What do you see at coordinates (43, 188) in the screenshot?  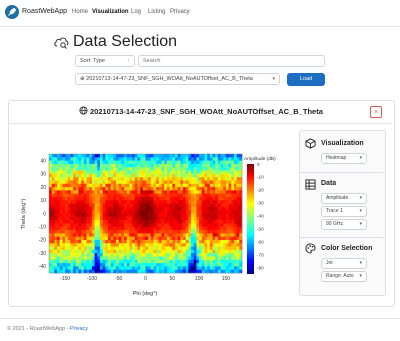 I see `y-tick-label: 20` at bounding box center [43, 188].